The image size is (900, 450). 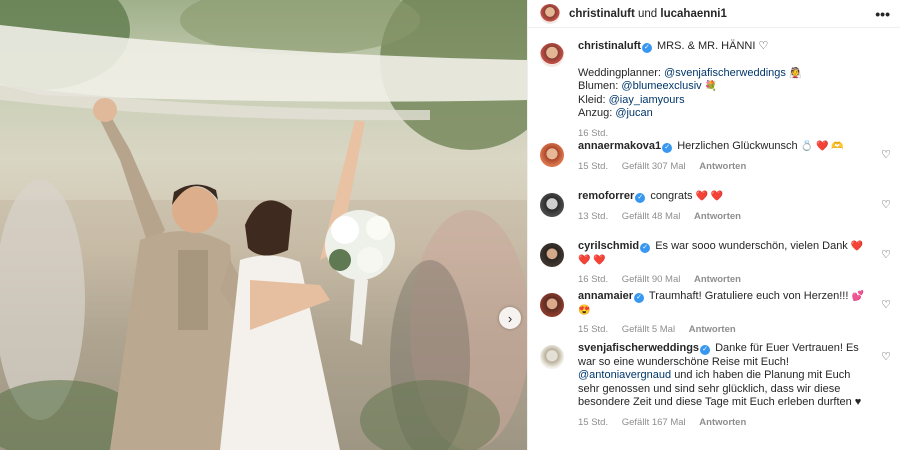 What do you see at coordinates (693, 14) in the screenshot?
I see `author-link-2: lucahaenni1` at bounding box center [693, 14].